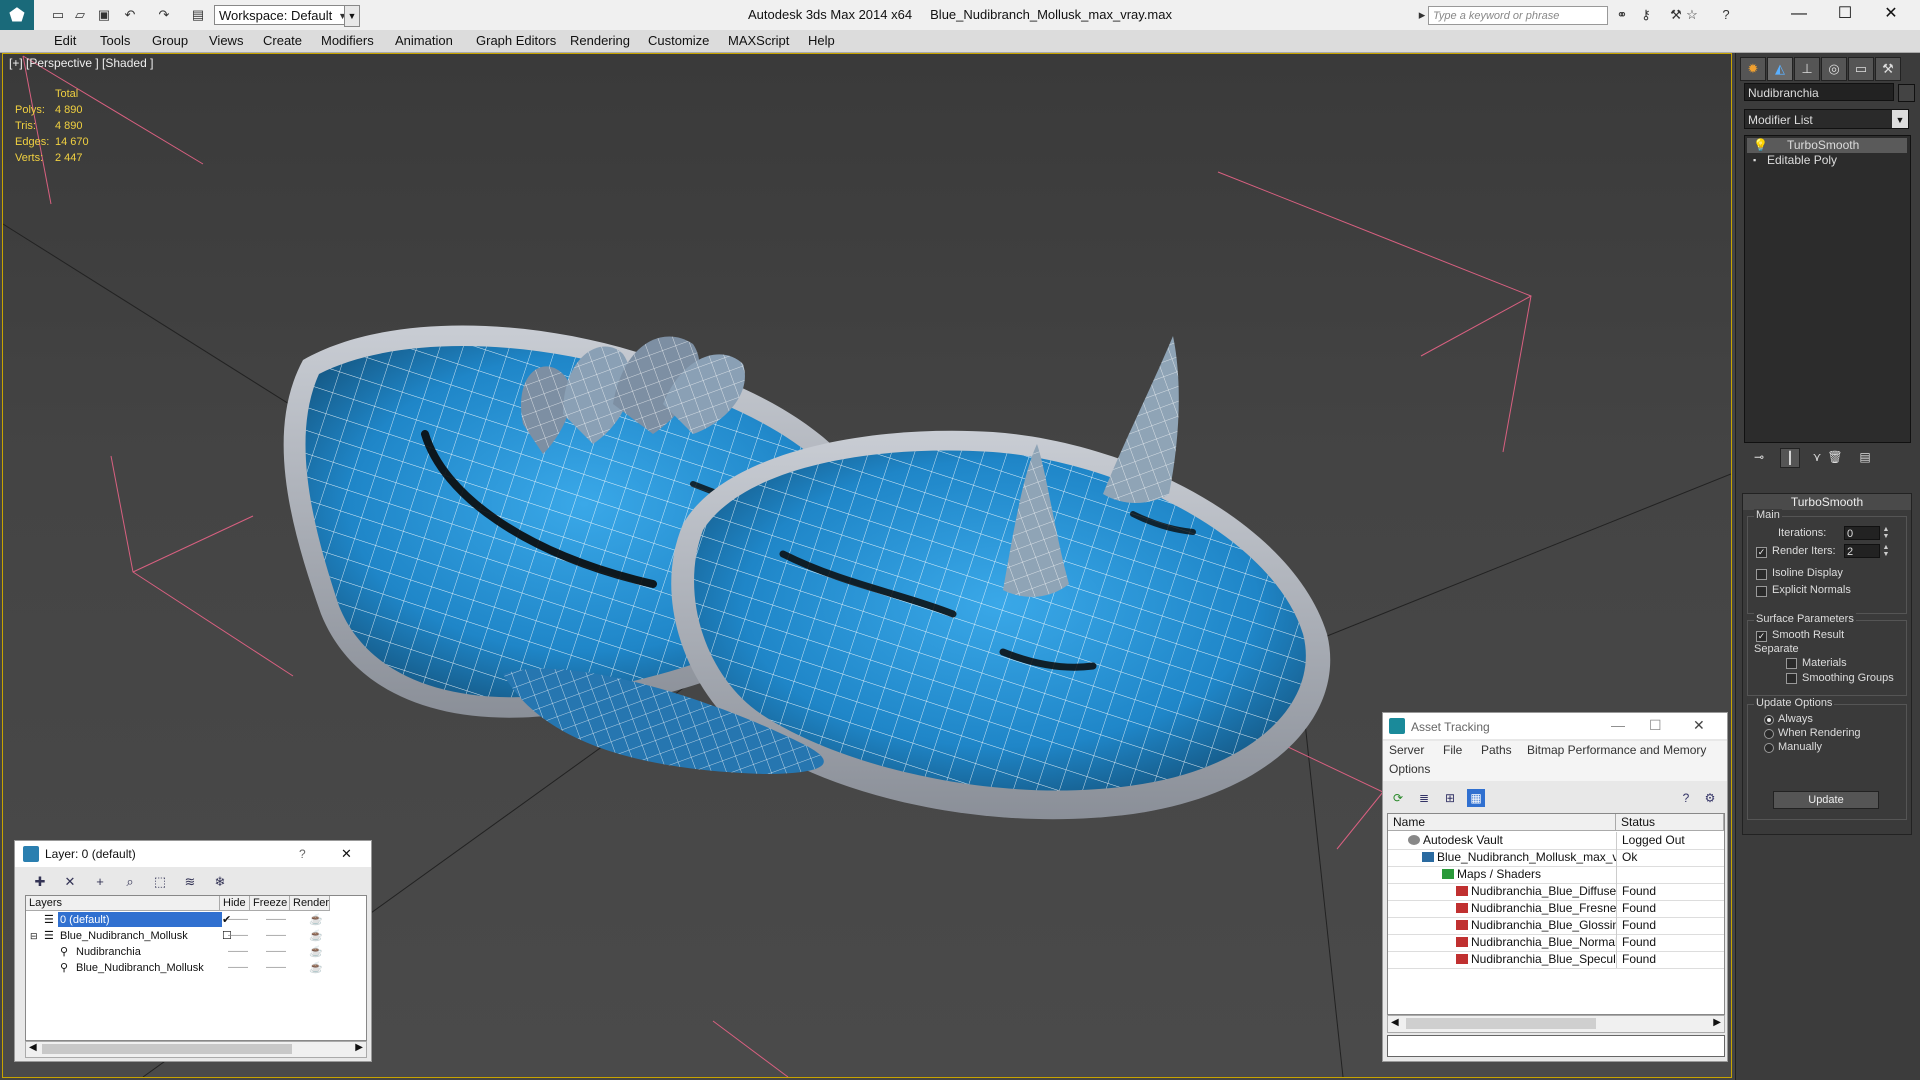 The image size is (1920, 1080). Describe the element at coordinates (282, 40) in the screenshot. I see `menu-create: Create` at that location.